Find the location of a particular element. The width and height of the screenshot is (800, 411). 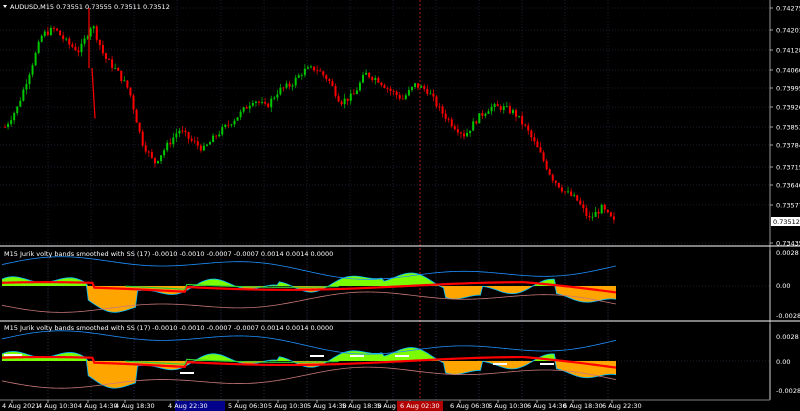

price-label: 0.73784 is located at coordinates (788, 146).